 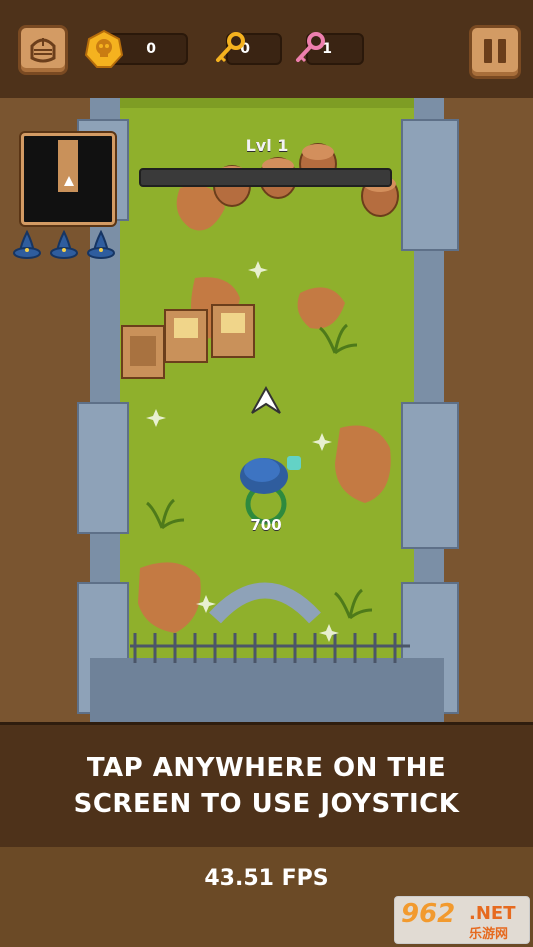 I want to click on gold-key-icon, so click(x=230, y=47).